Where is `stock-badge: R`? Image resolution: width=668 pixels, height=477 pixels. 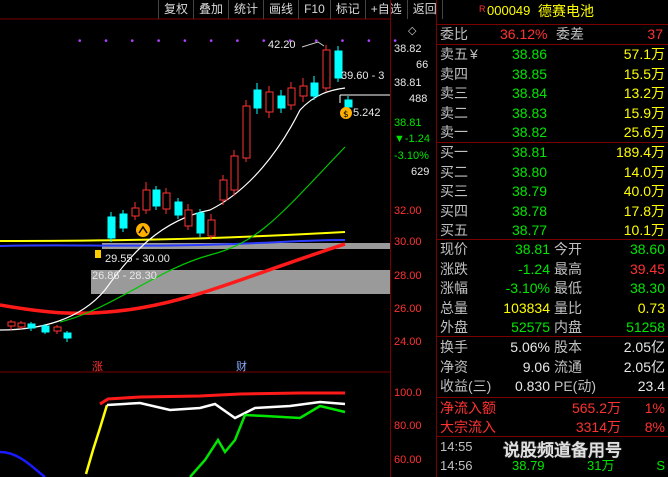 stock-badge: R is located at coordinates (482, 9).